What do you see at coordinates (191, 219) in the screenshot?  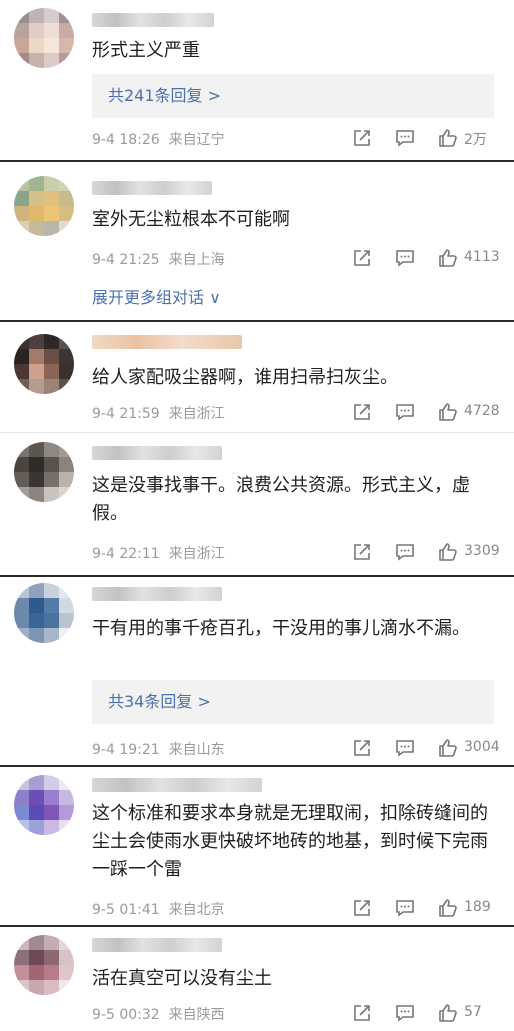 I see `comment-text: 室外无尘粒根本不可能啊` at bounding box center [191, 219].